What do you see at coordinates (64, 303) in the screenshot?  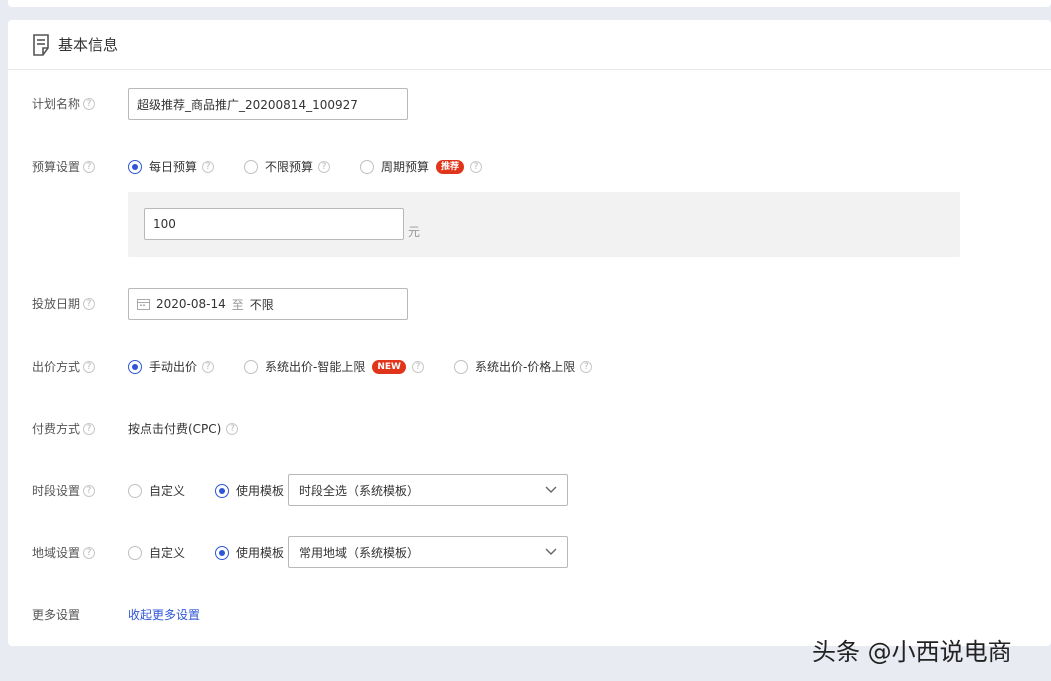 I see `date-label: 投放日期 ?` at bounding box center [64, 303].